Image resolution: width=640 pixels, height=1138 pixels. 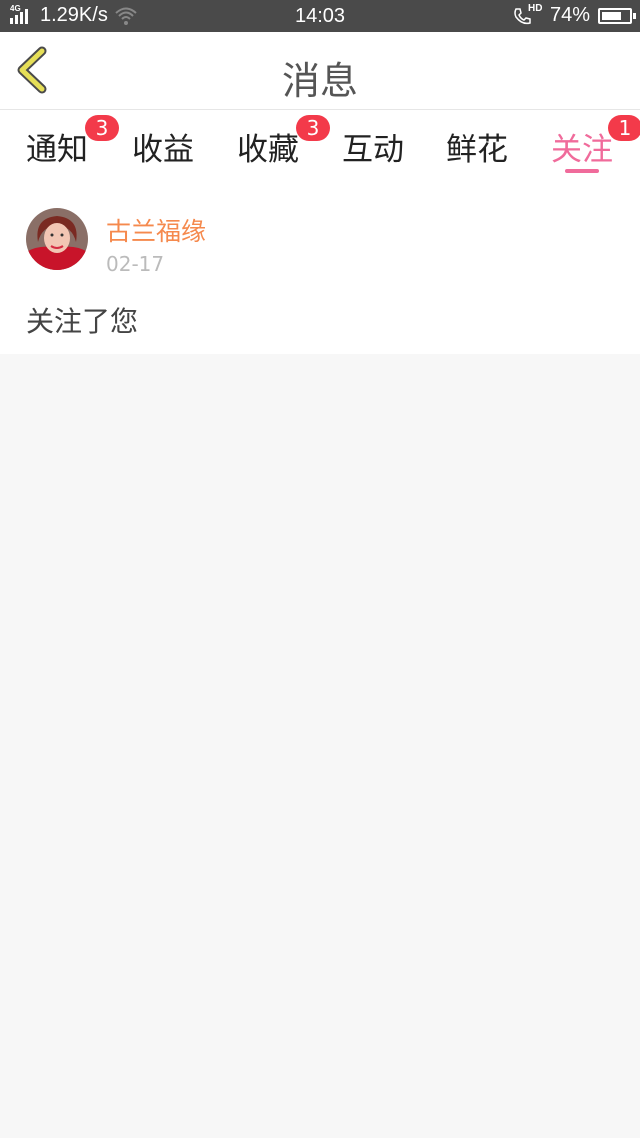 What do you see at coordinates (320, 16) in the screenshot?
I see `status-bar: 4G 1.29K/s 14:03 HD 74%` at bounding box center [320, 16].